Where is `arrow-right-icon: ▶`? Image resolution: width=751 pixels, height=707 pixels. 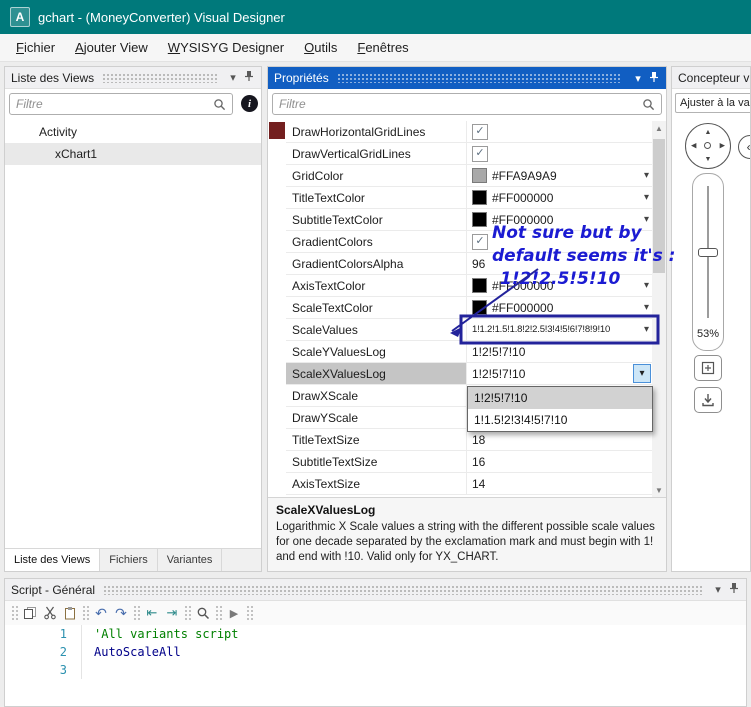 arrow-right-icon: ▶ is located at coordinates (722, 146).